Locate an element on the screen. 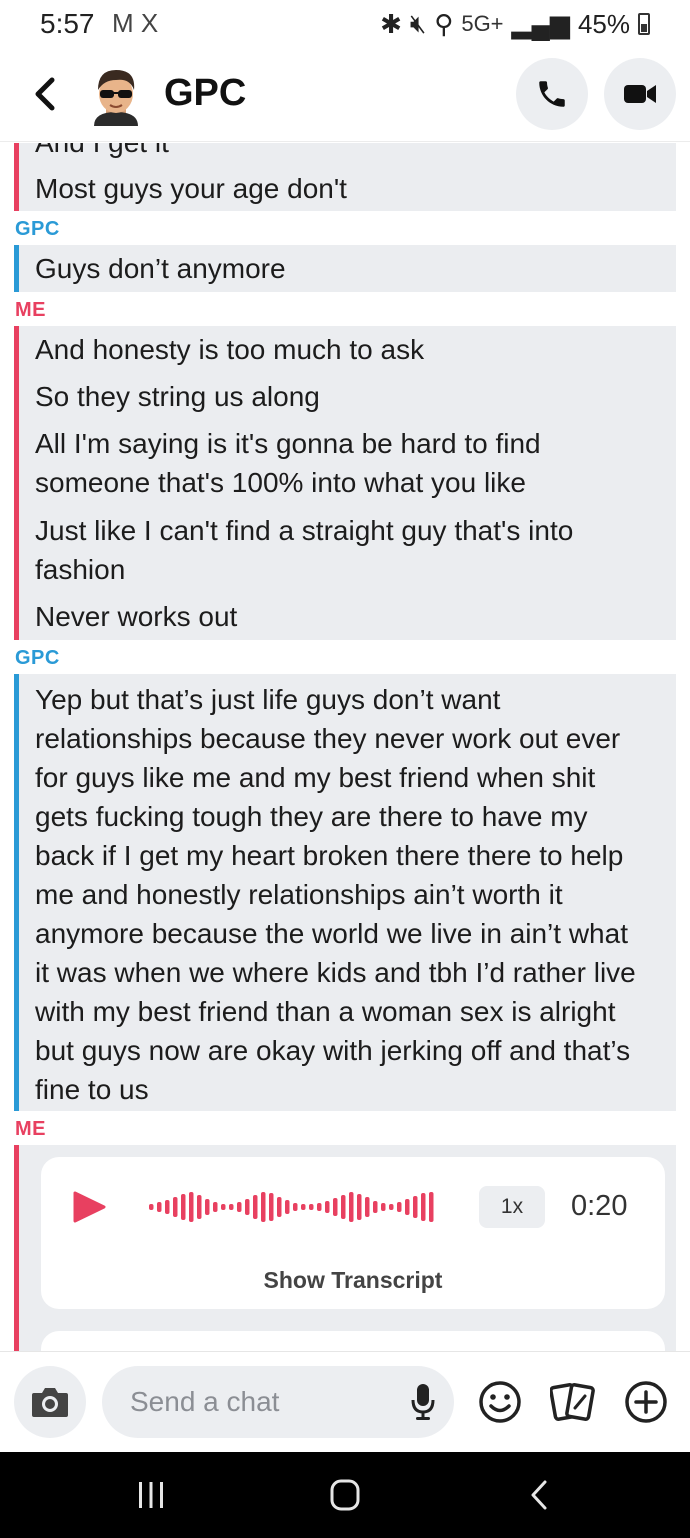 The height and width of the screenshot is (1538, 690). camera-icon is located at coordinates (50, 1402).